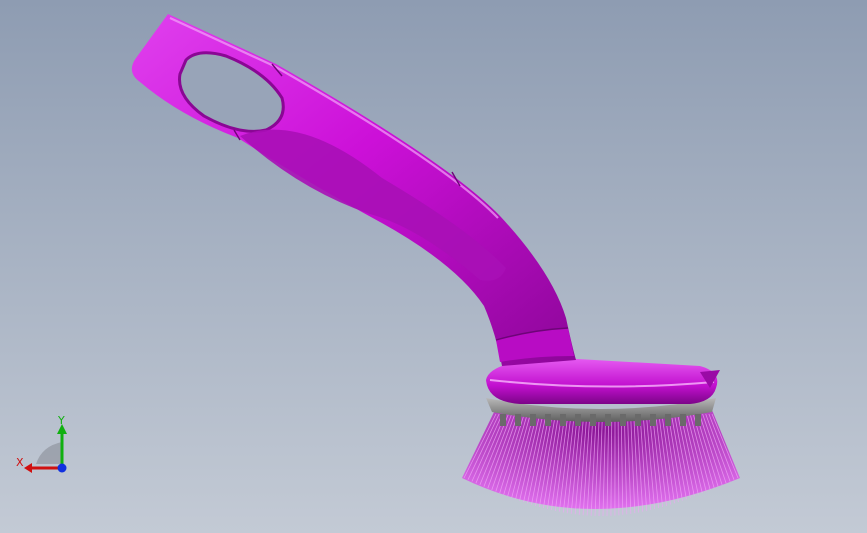 The width and height of the screenshot is (867, 533). What do you see at coordinates (20, 462) in the screenshot?
I see `x-axis-label: X` at bounding box center [20, 462].